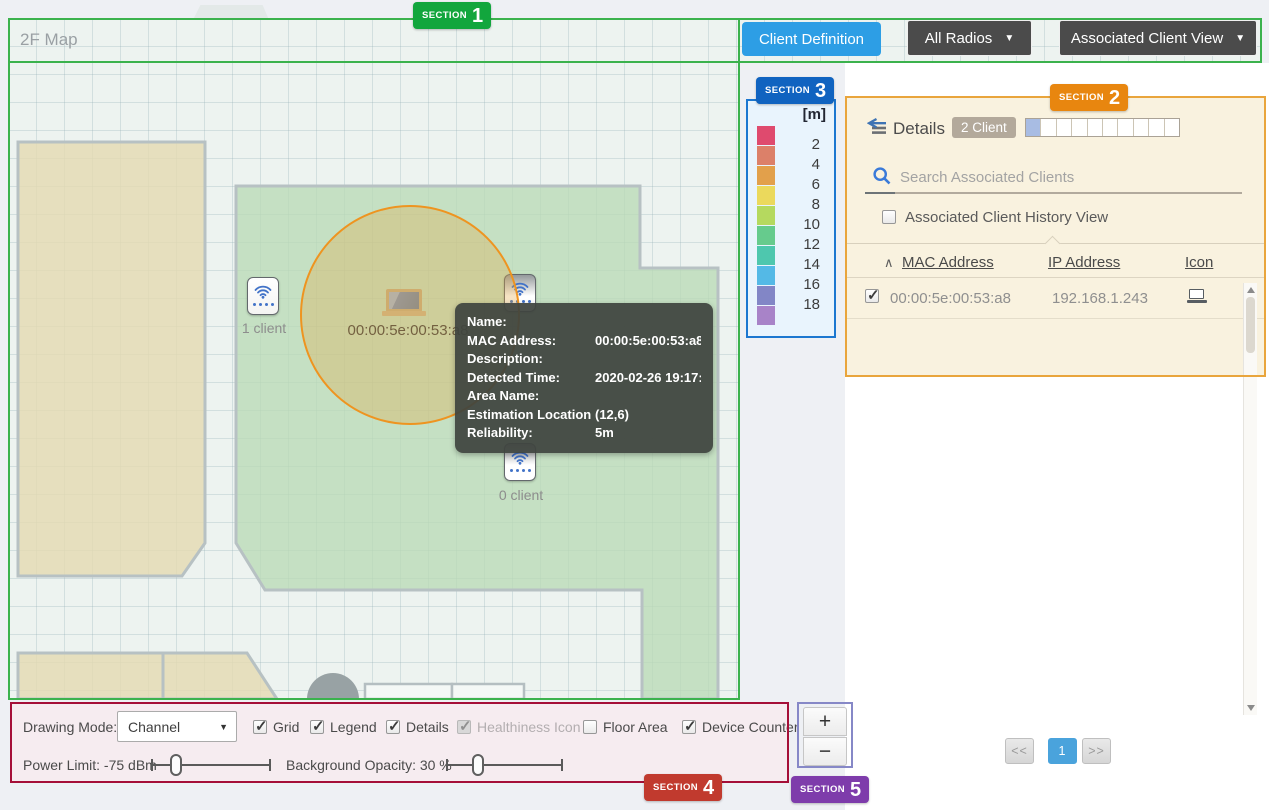 This screenshot has height=810, width=1269. Describe the element at coordinates (529, 727) in the screenshot. I see `healthiness-icon-label: Healthiness Icon` at that location.